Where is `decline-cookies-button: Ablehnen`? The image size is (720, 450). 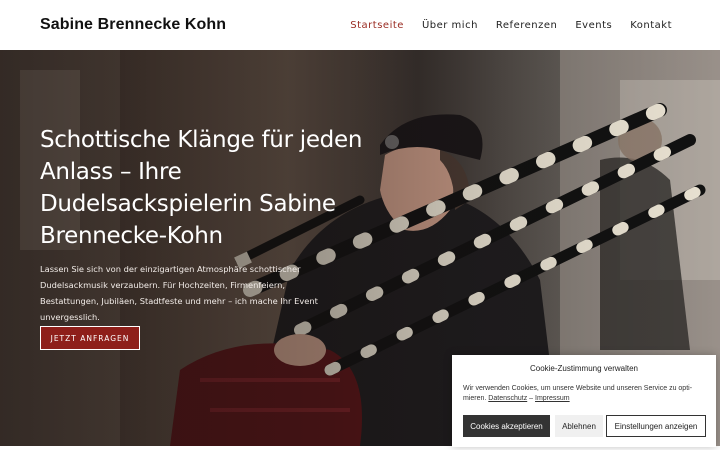
decline-cookies-button: Ablehnen is located at coordinates (579, 426).